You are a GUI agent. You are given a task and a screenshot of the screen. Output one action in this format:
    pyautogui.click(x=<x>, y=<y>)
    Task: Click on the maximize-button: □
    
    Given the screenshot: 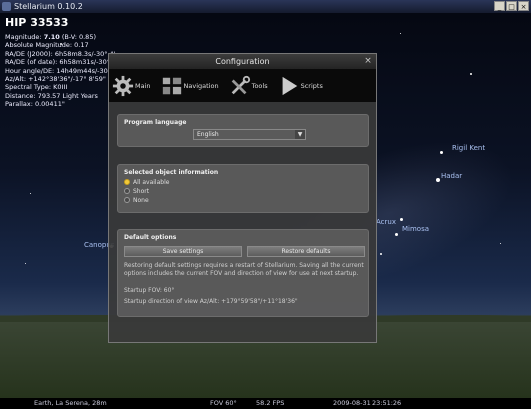 What is the action you would take?
    pyautogui.click(x=511, y=6)
    